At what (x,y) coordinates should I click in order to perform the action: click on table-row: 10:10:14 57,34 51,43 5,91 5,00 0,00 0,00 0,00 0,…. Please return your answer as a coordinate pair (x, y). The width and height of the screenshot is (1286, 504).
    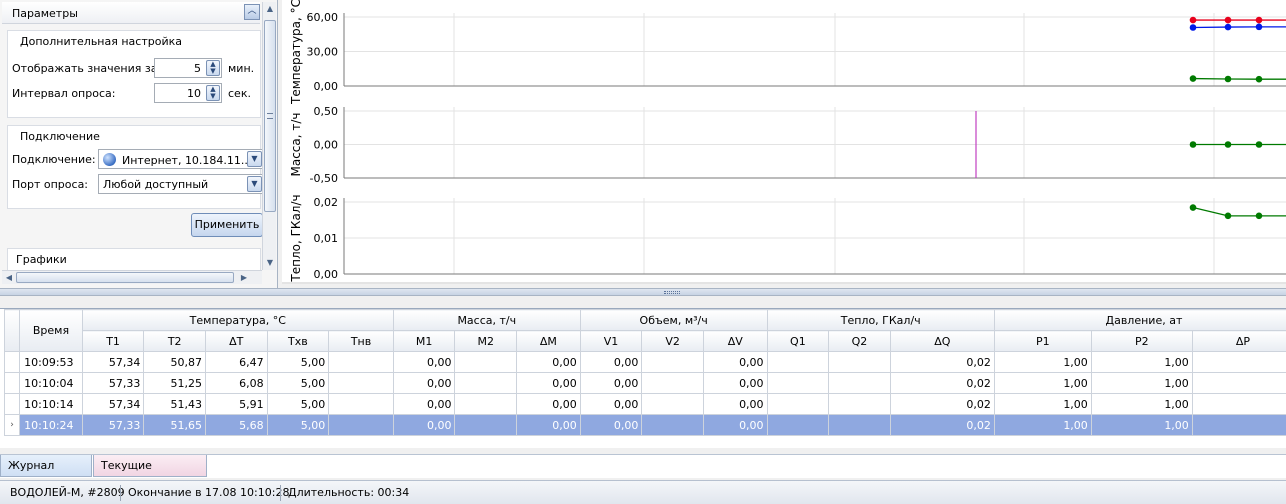
    Looking at the image, I should click on (644, 404).